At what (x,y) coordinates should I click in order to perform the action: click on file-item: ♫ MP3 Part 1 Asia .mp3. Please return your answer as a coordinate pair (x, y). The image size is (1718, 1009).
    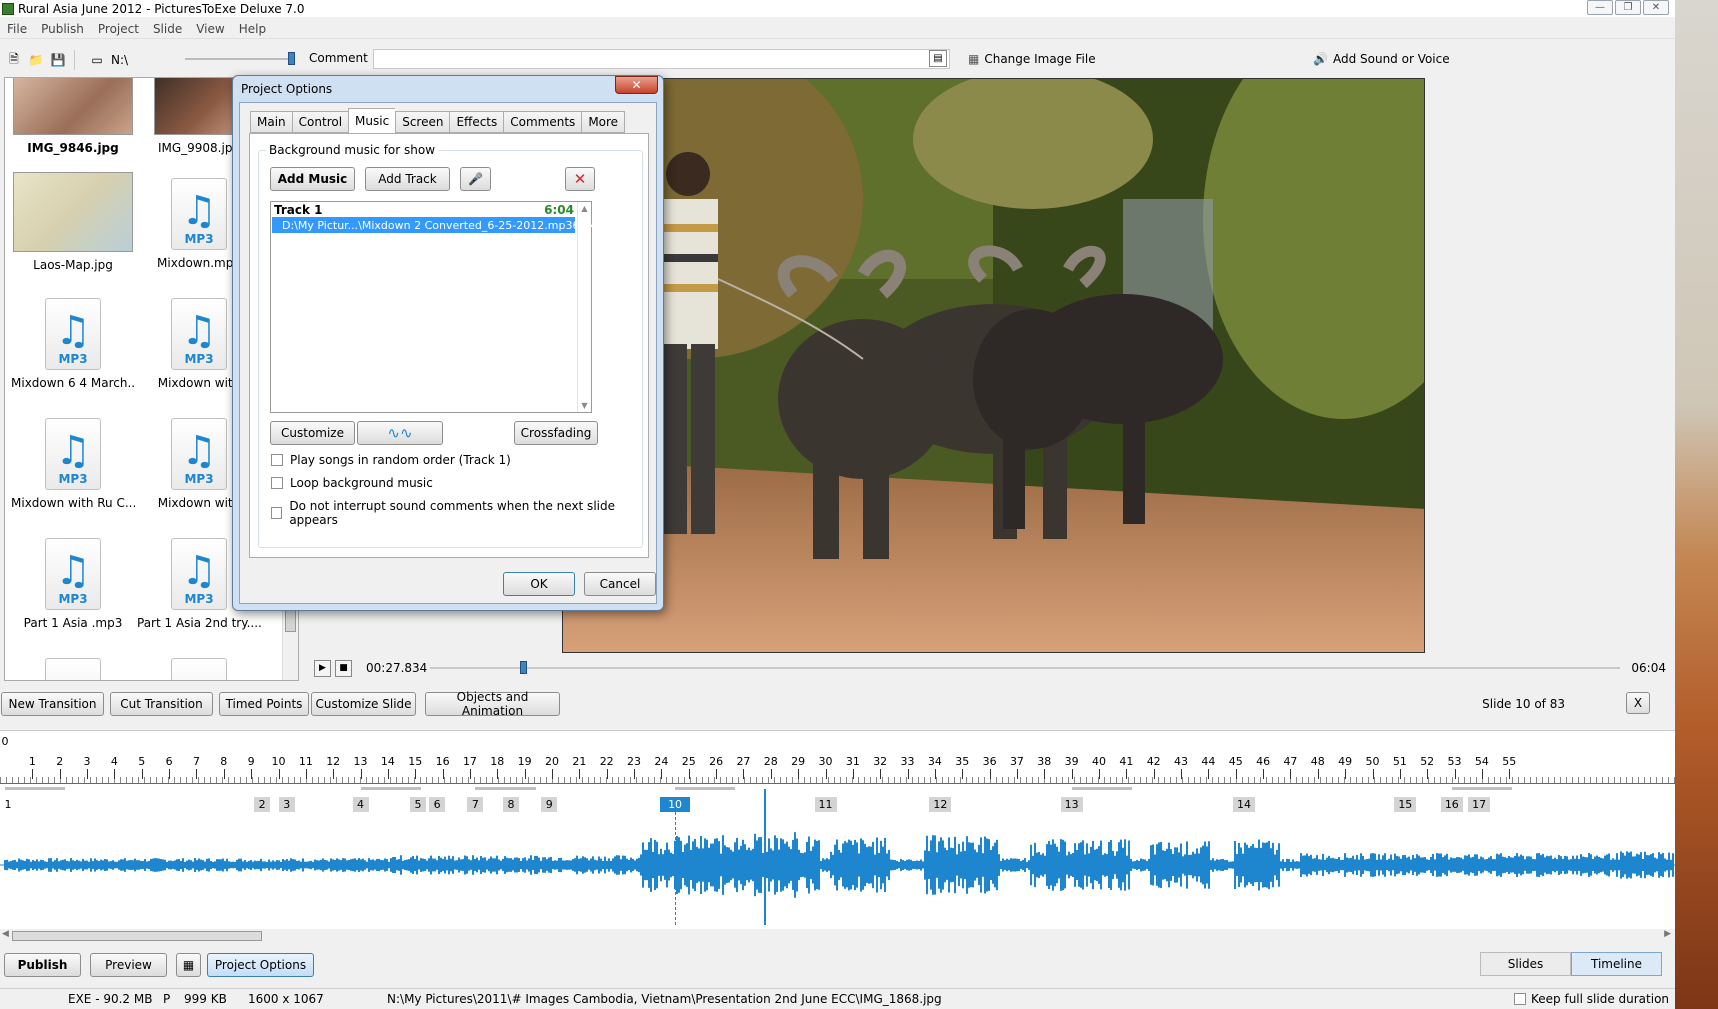
    Looking at the image, I should click on (73, 584).